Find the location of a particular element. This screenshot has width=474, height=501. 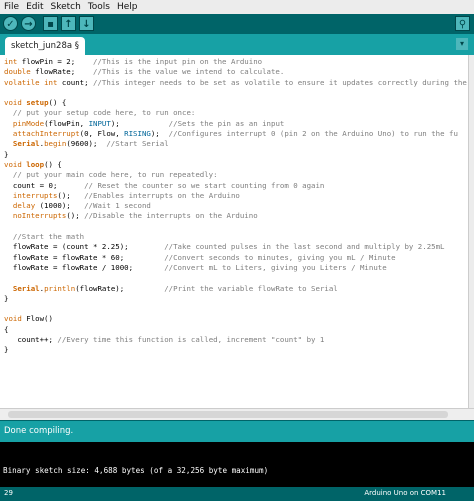

tab-menu-icon: ▾ is located at coordinates (462, 44).